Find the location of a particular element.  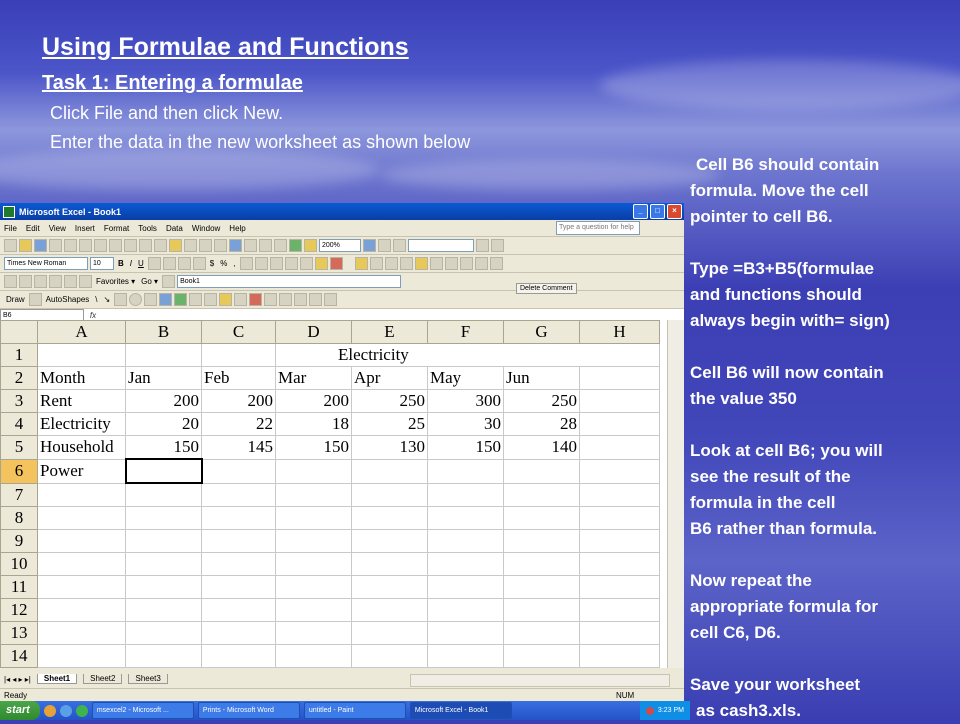

arrow-style-icon is located at coordinates (301, 299).